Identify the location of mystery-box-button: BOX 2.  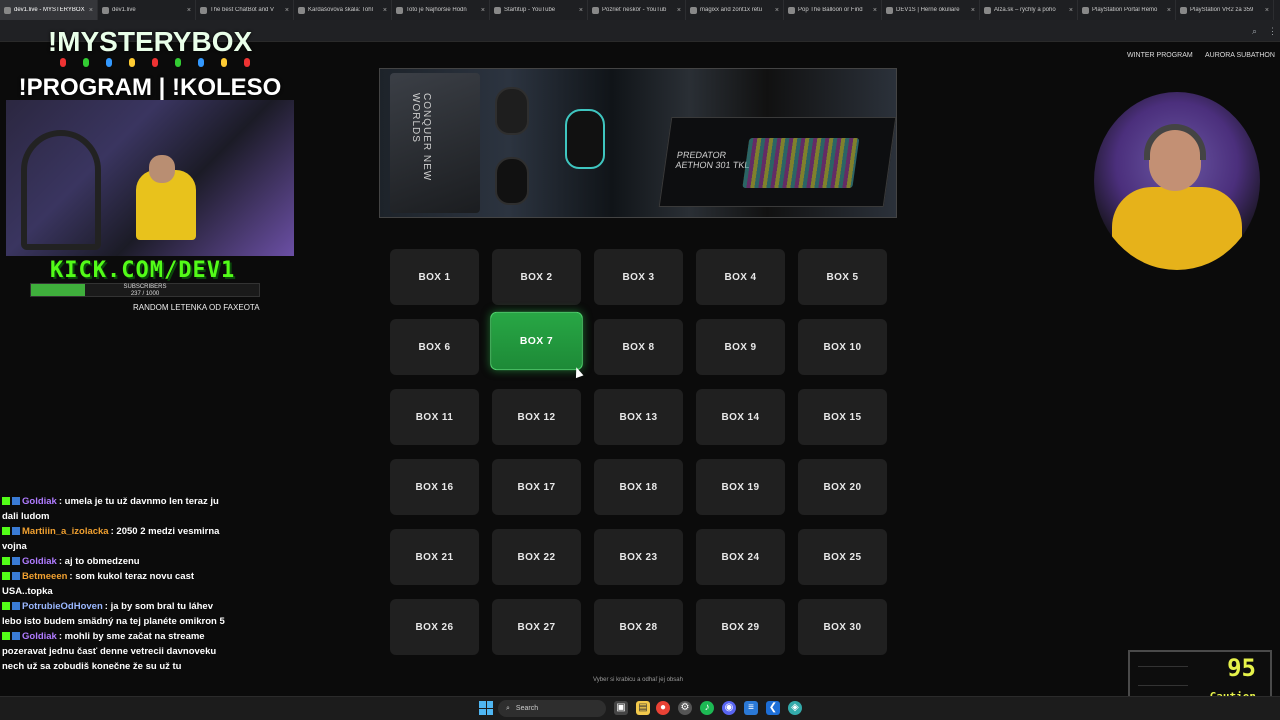
(536, 277).